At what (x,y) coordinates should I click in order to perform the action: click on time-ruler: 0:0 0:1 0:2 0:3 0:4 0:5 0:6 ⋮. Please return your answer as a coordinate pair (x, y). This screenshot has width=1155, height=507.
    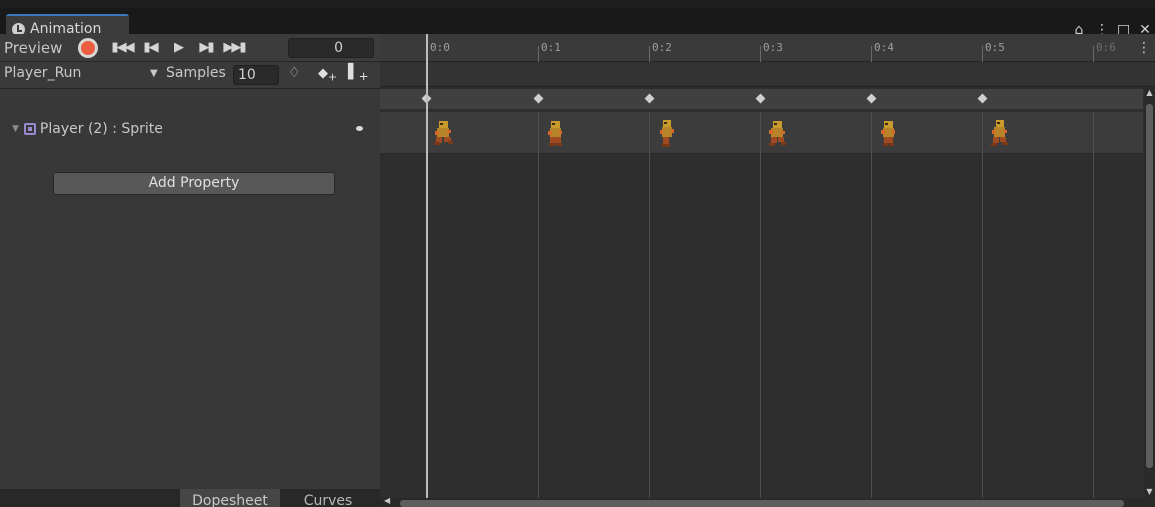
    Looking at the image, I should click on (767, 48).